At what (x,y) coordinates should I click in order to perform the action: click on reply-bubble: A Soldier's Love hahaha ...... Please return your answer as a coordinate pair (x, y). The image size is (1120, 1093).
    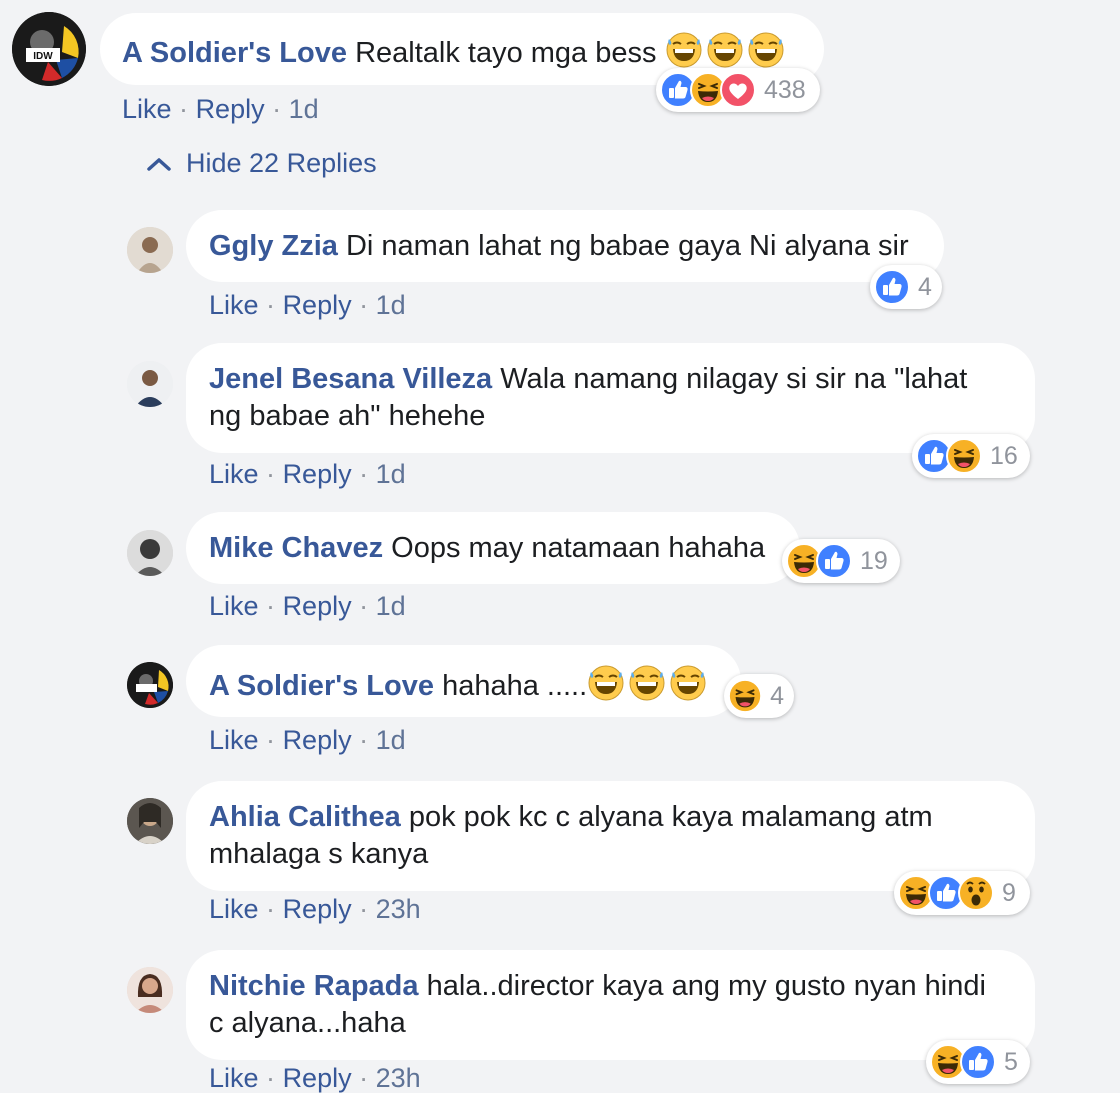
    Looking at the image, I should click on (463, 681).